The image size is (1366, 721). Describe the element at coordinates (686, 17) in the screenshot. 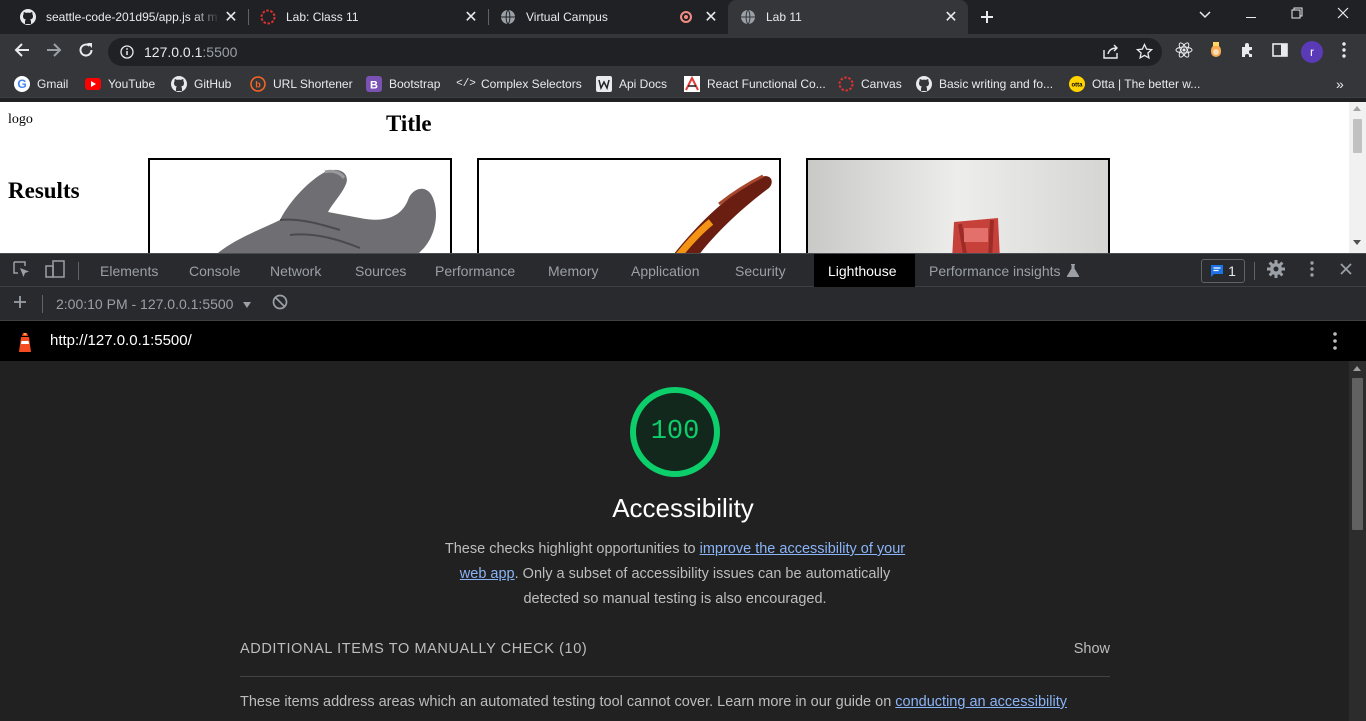

I see `recording-icon` at that location.